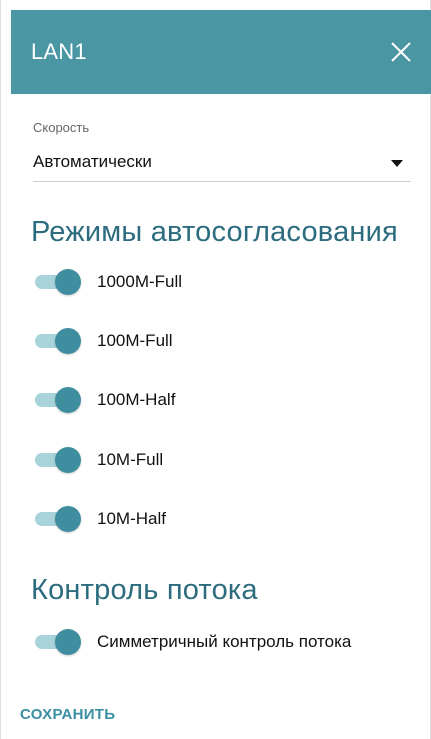  I want to click on toggle-100m-half, so click(58, 400).